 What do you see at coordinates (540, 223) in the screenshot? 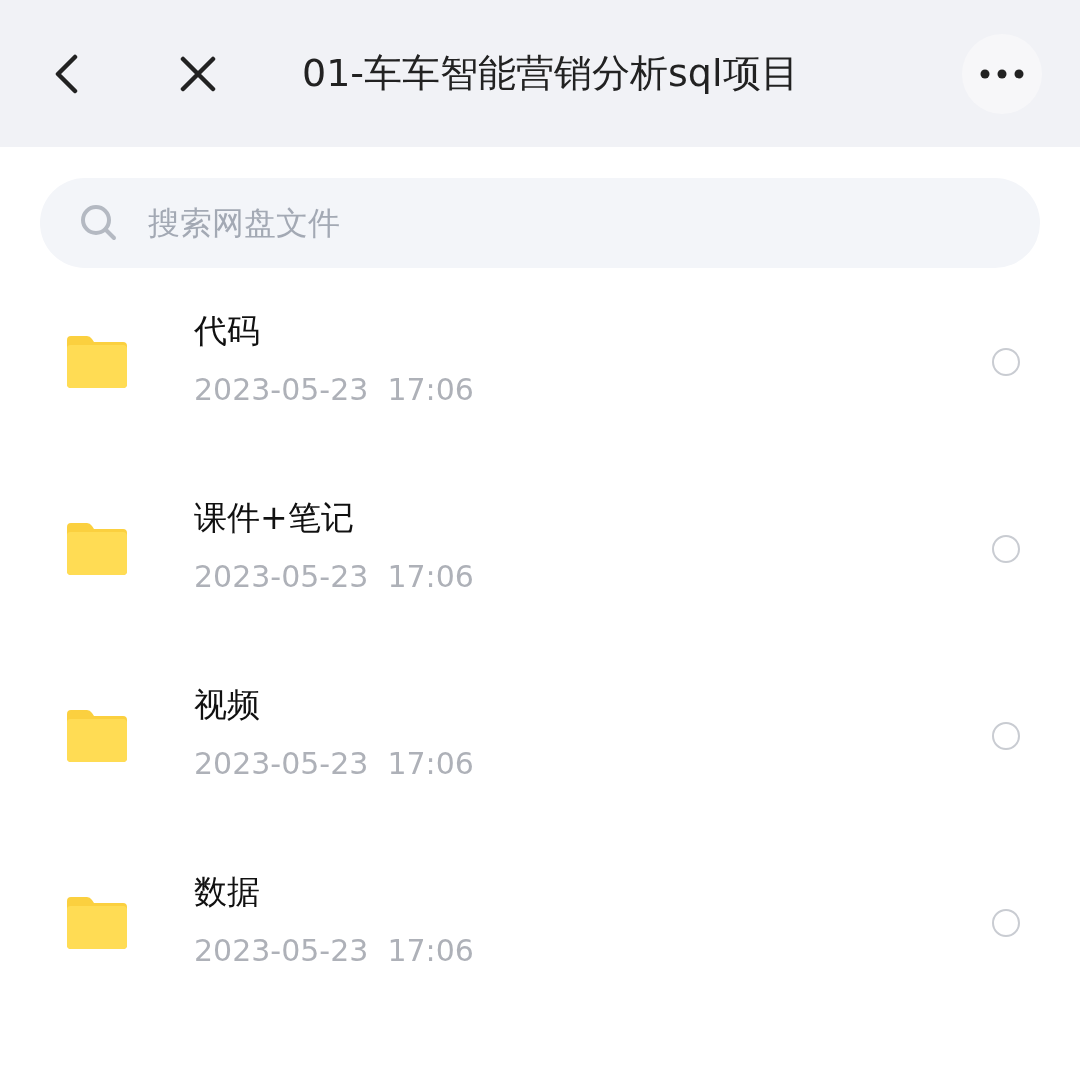
I see `search-field: 搜索网盘文件` at bounding box center [540, 223].